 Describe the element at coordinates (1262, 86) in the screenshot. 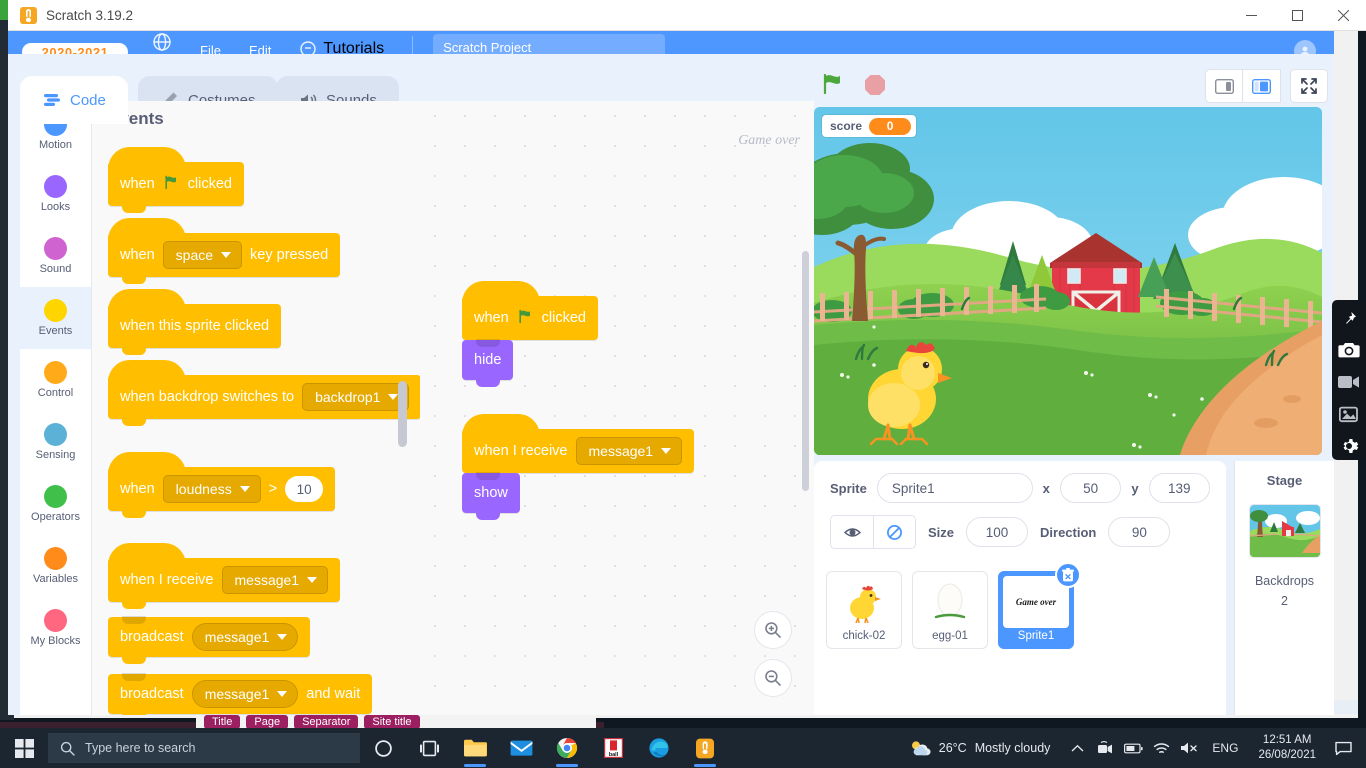

I see `large-stage-button` at that location.